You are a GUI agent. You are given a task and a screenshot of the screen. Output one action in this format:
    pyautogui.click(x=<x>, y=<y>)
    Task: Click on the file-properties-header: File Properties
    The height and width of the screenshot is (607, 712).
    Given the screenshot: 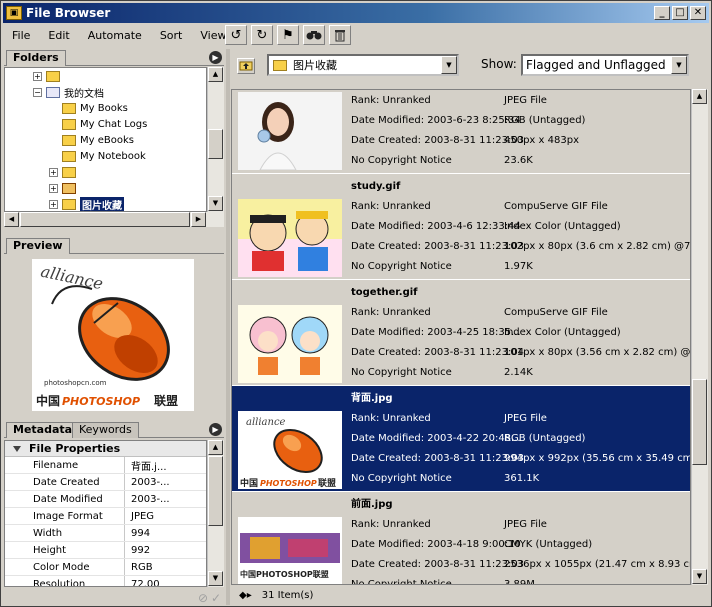 What is the action you would take?
    pyautogui.click(x=105, y=449)
    